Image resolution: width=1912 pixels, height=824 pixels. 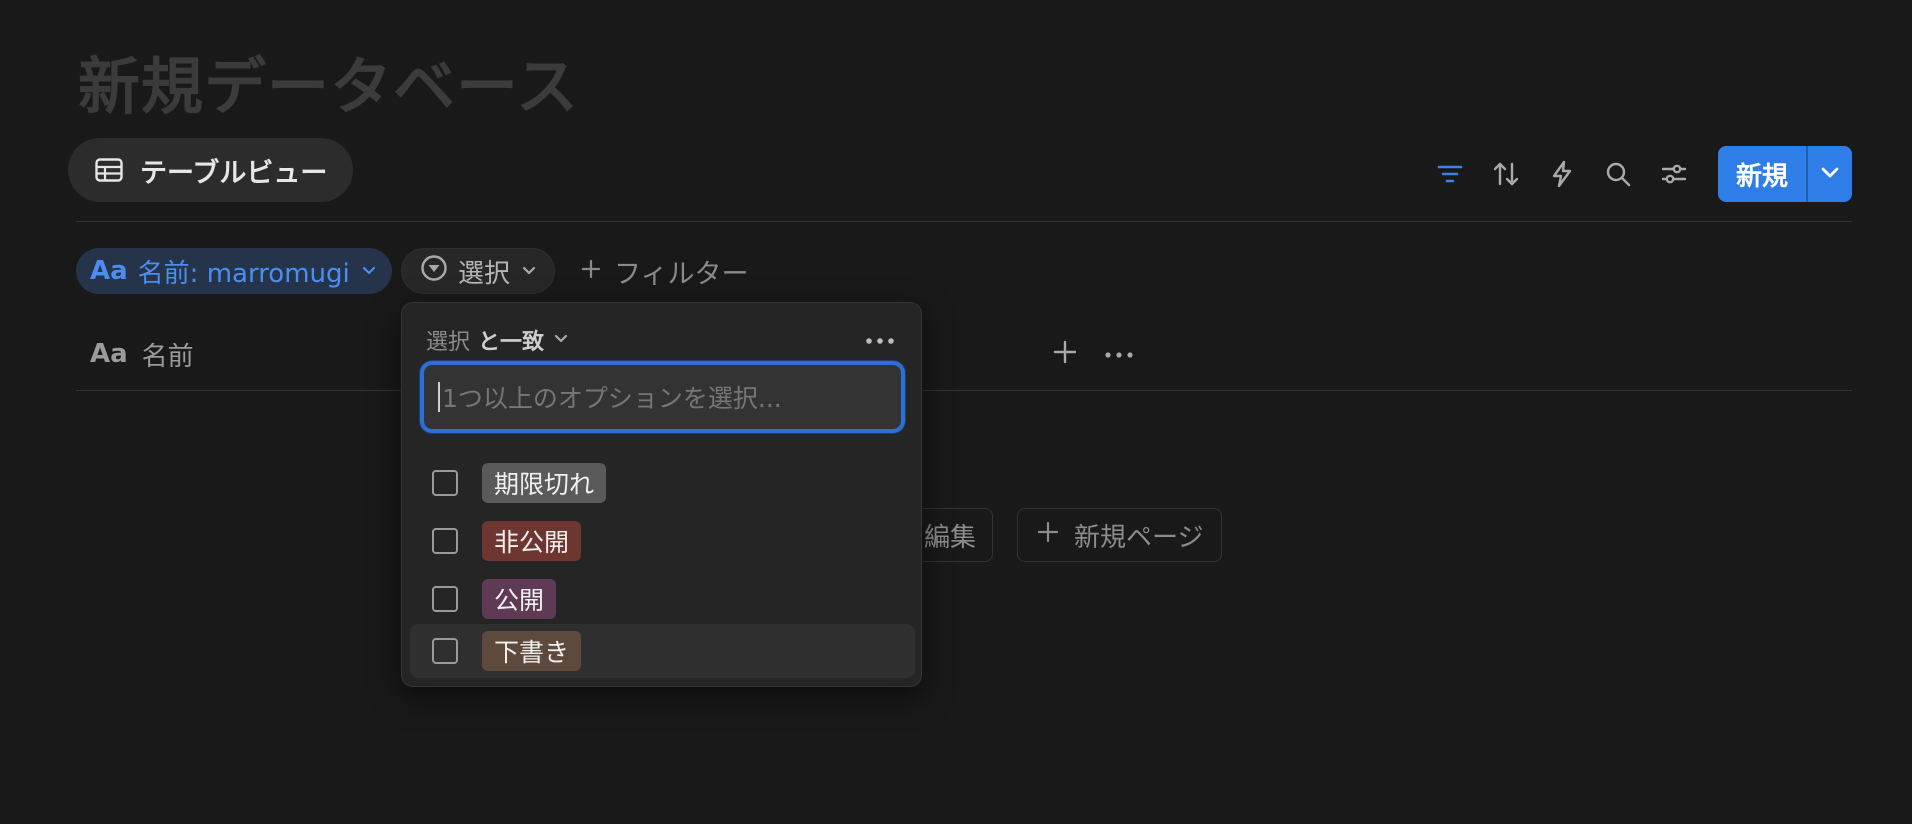 I want to click on option-item: 非公開, so click(x=662, y=541).